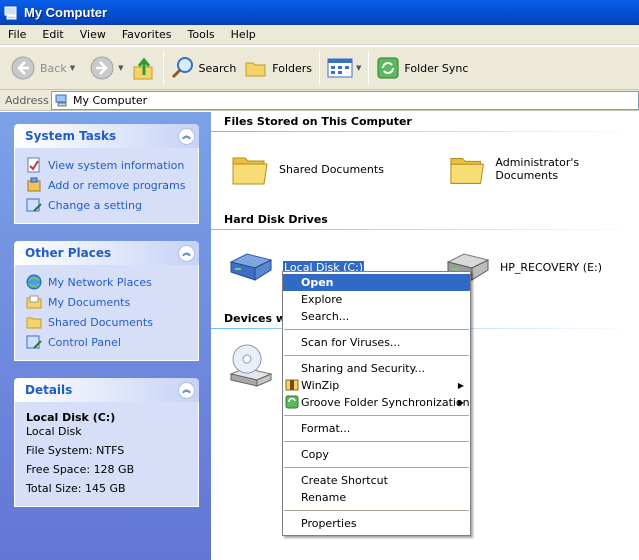 Image resolution: width=639 pixels, height=560 pixels. I want to click on task-add-remove-programs: Add or remove programs, so click(107, 185).